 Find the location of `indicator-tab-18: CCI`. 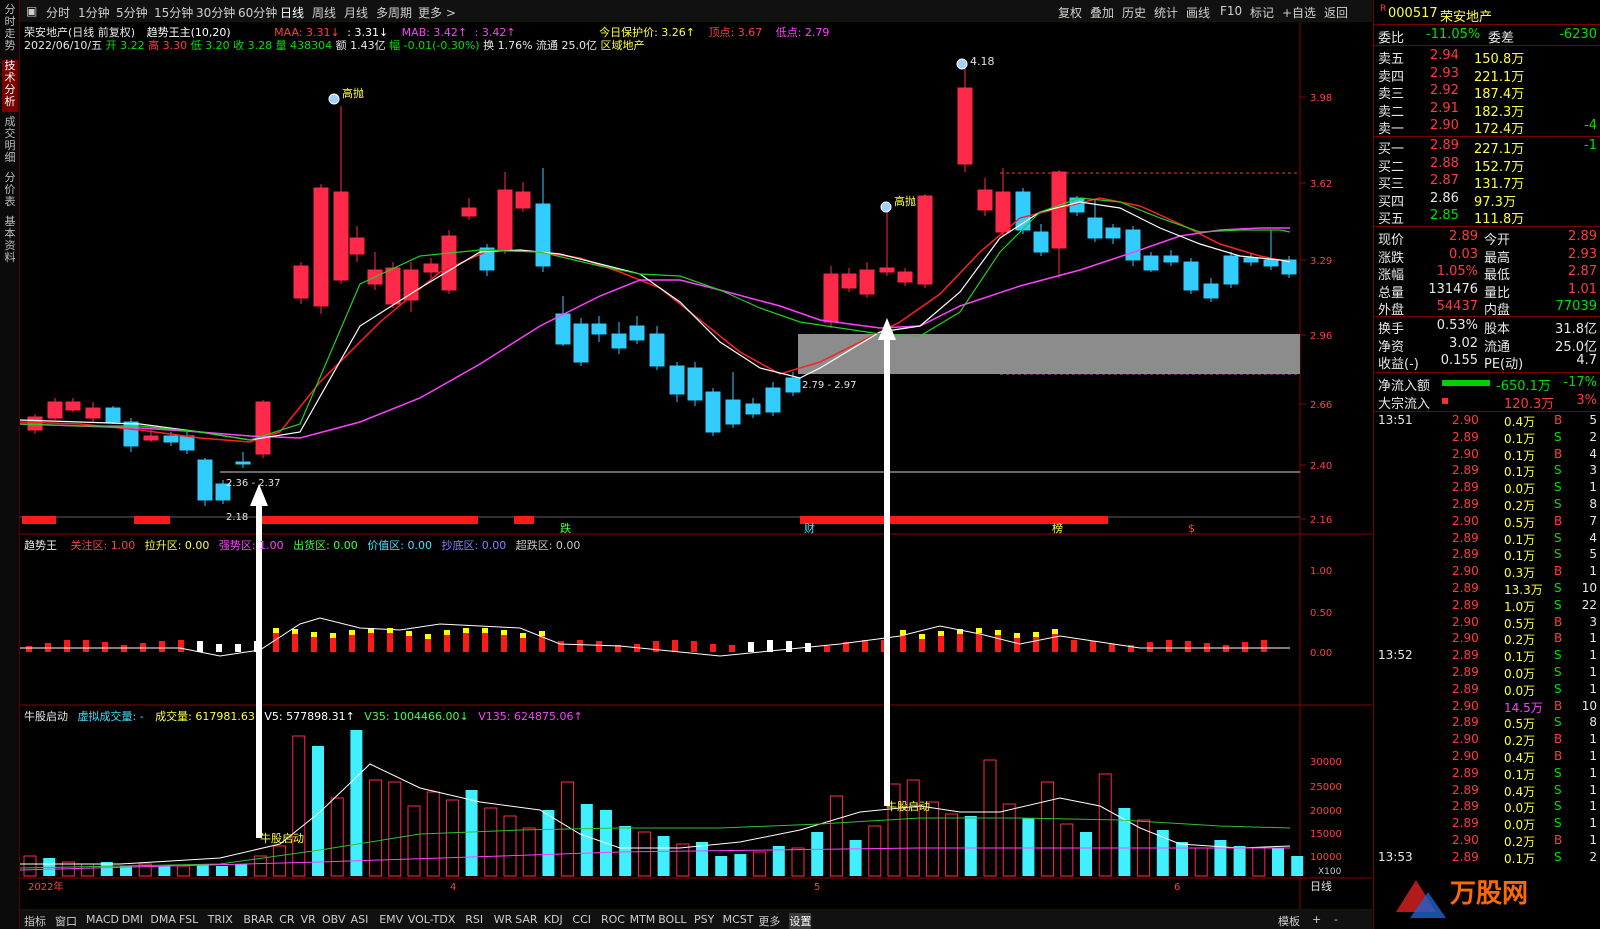

indicator-tab-18: CCI is located at coordinates (581, 919).